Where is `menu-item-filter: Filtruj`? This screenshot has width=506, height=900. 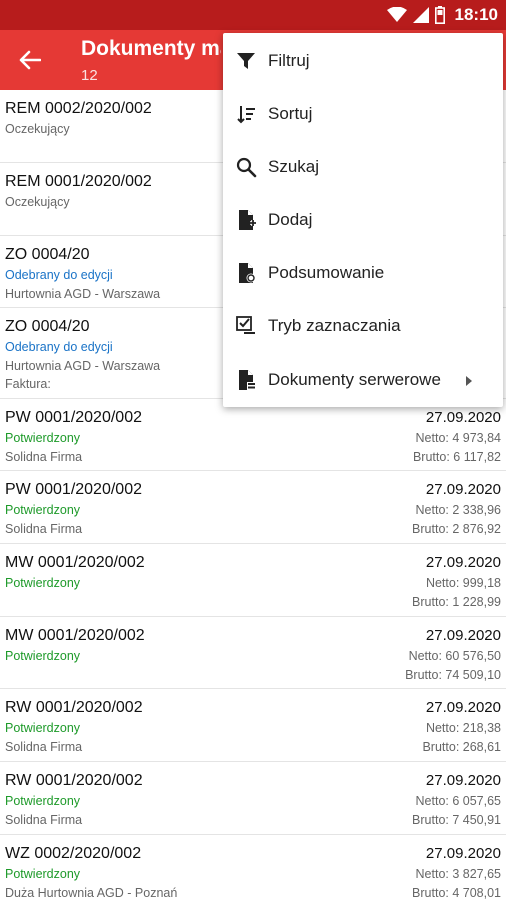 menu-item-filter: Filtruj is located at coordinates (363, 60).